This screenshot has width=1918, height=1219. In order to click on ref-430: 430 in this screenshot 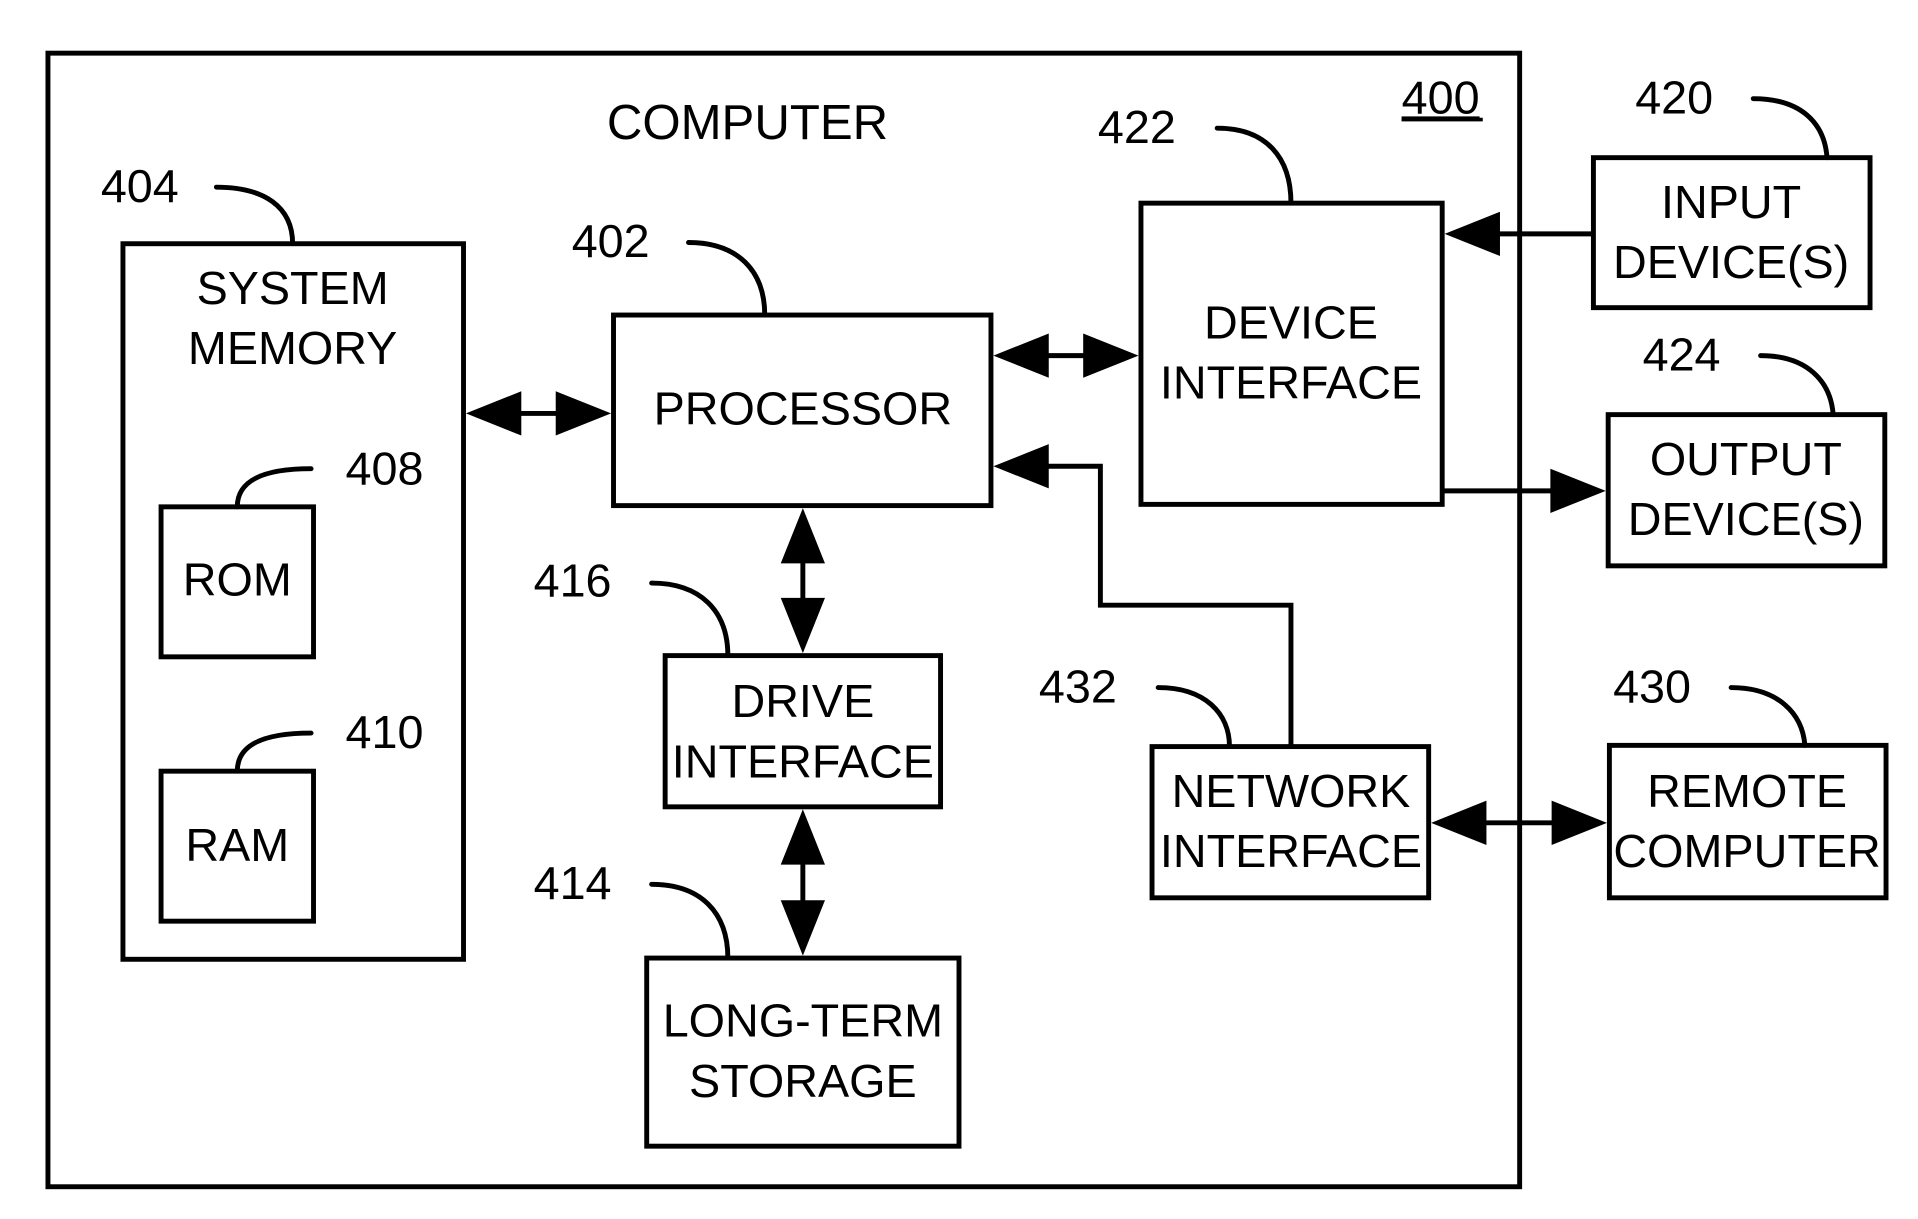, I will do `click(1652, 686)`.